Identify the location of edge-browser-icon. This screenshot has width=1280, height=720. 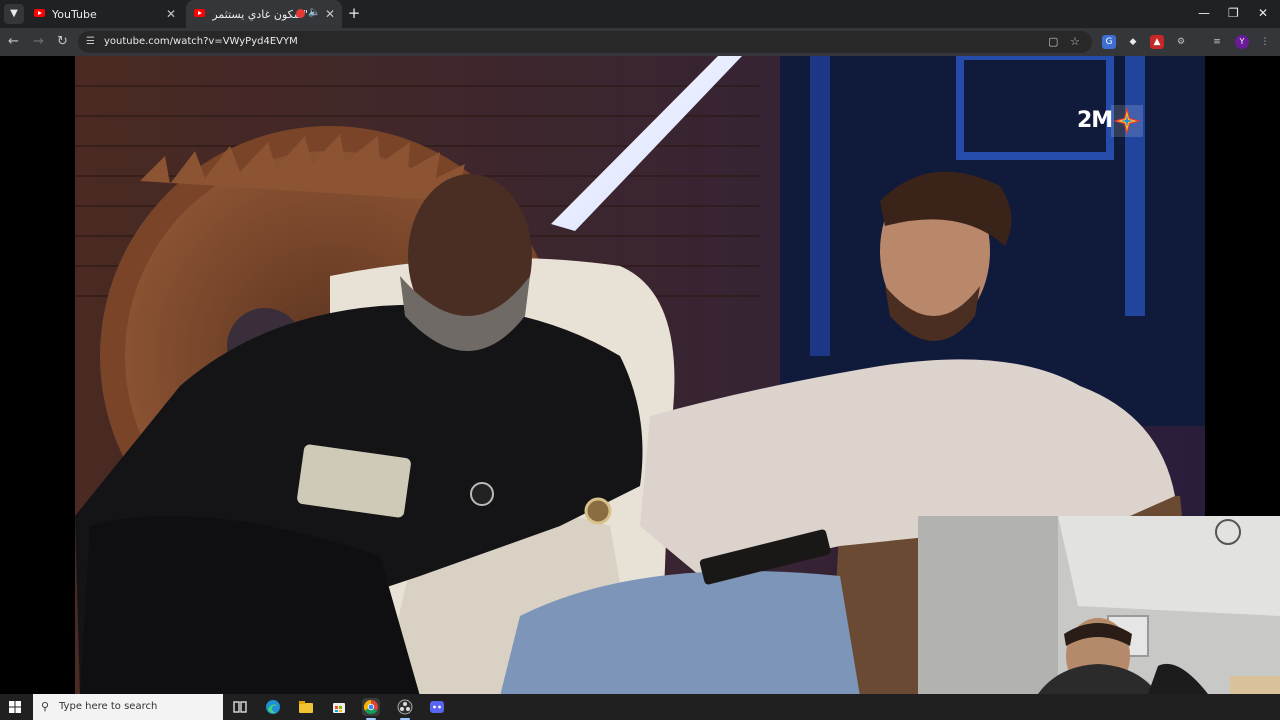
(273, 707).